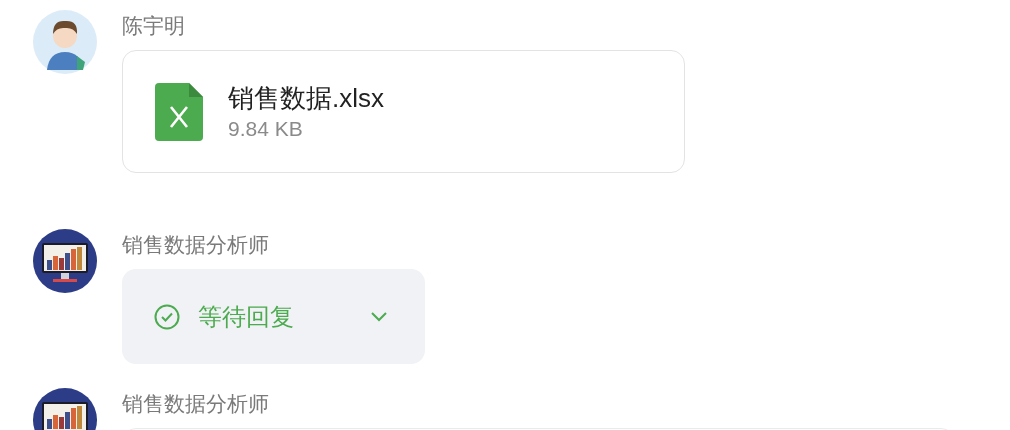 This screenshot has width=1010, height=430. Describe the element at coordinates (167, 316) in the screenshot. I see `check-circle-icon` at that location.